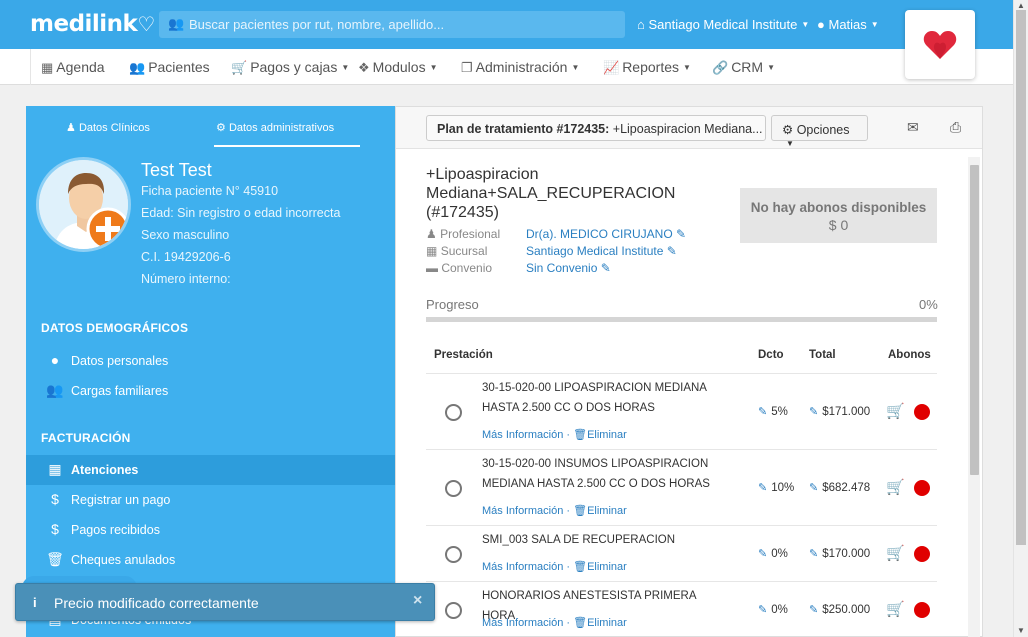  Describe the element at coordinates (611, 67) in the screenshot. I see `chart-icon: 📈` at that location.